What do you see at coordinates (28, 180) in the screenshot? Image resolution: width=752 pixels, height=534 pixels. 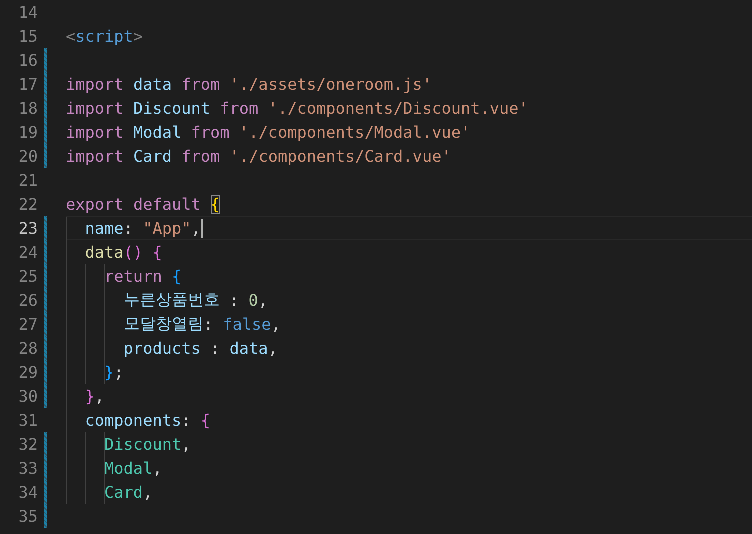 I see `line-number: 21` at bounding box center [28, 180].